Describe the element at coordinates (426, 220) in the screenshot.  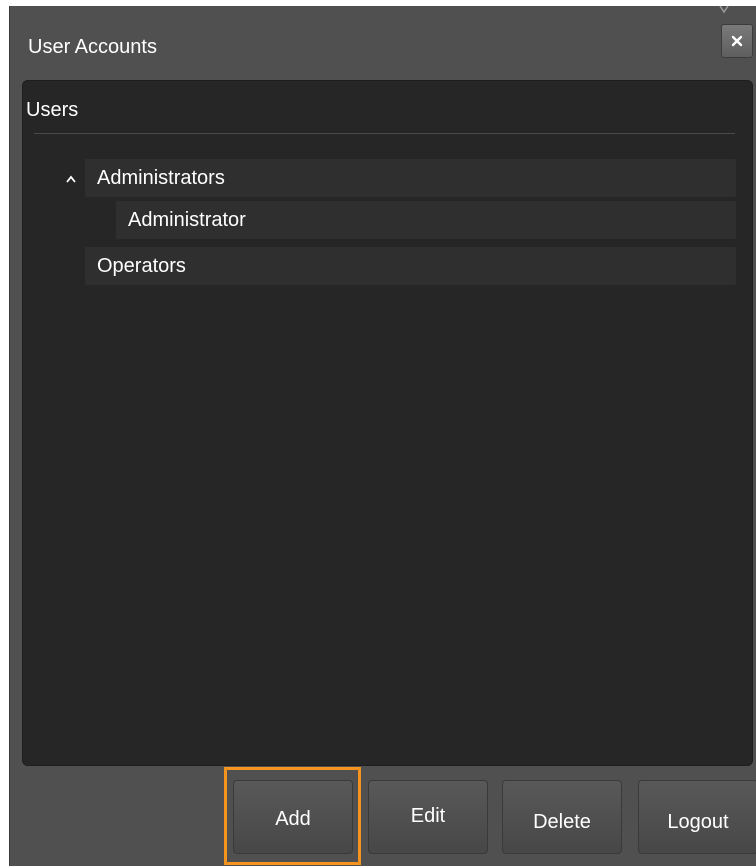
I see `tree-item-administrator: Administrator` at that location.